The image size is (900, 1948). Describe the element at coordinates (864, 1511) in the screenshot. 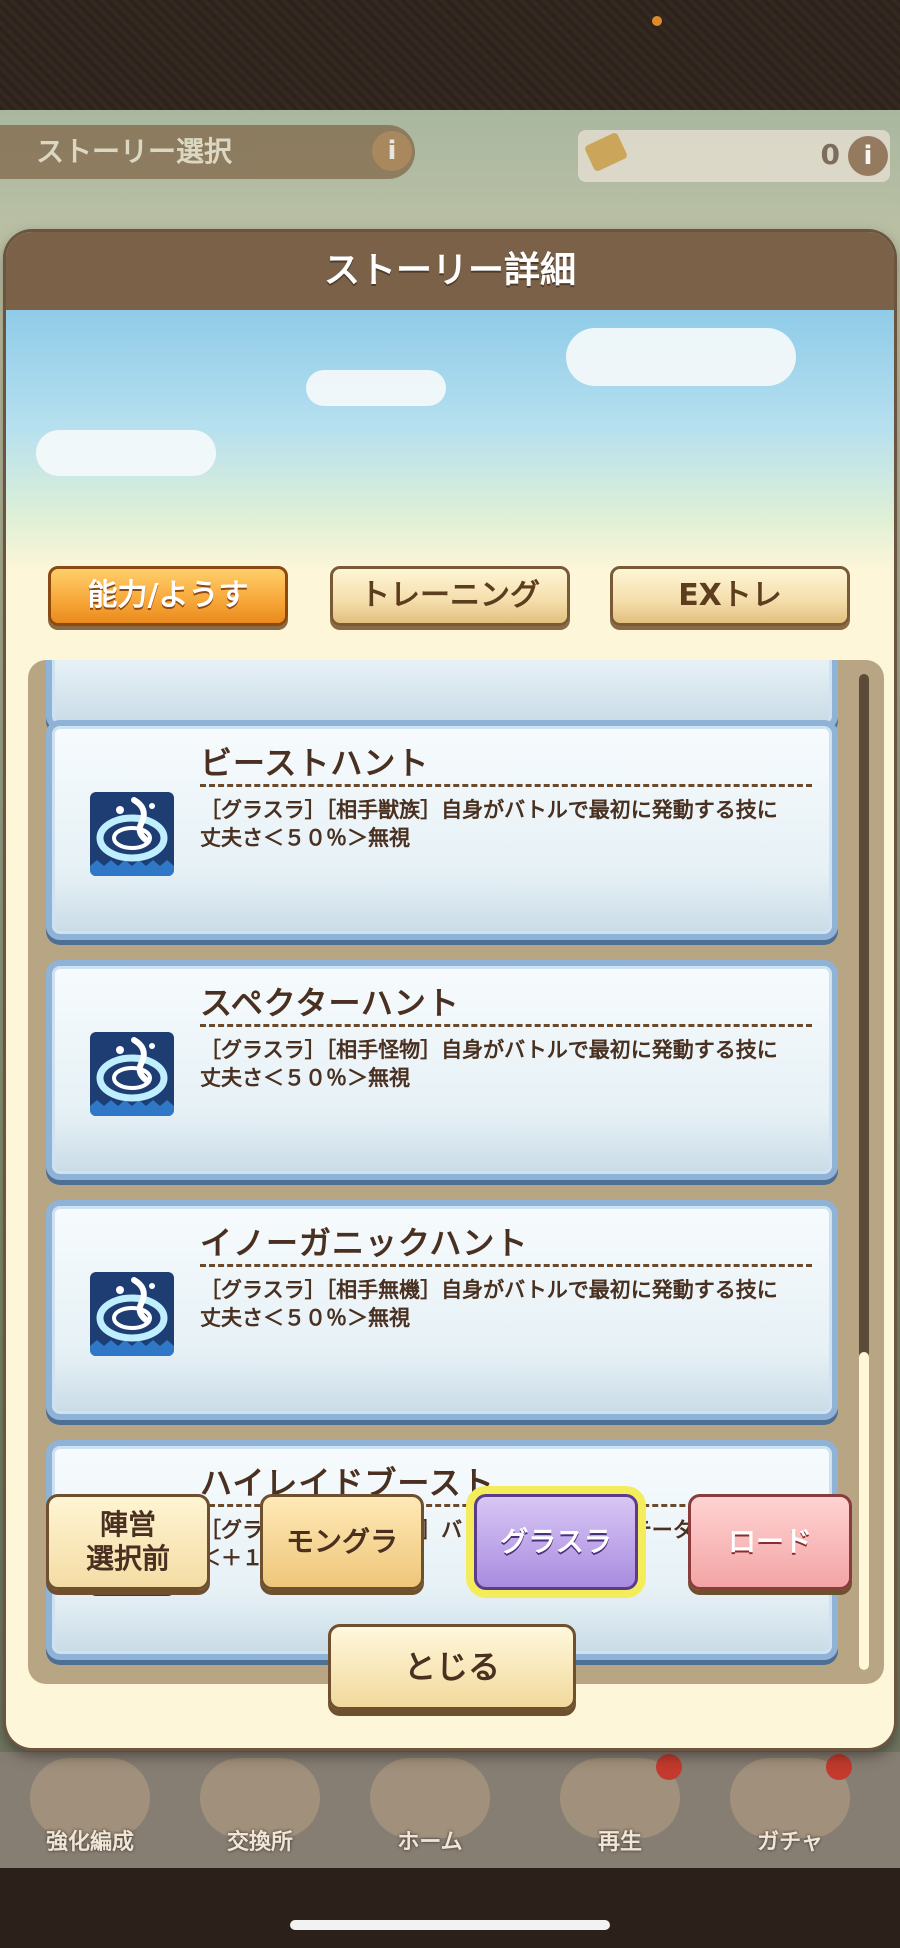

I see `scrollbar-thumb` at that location.